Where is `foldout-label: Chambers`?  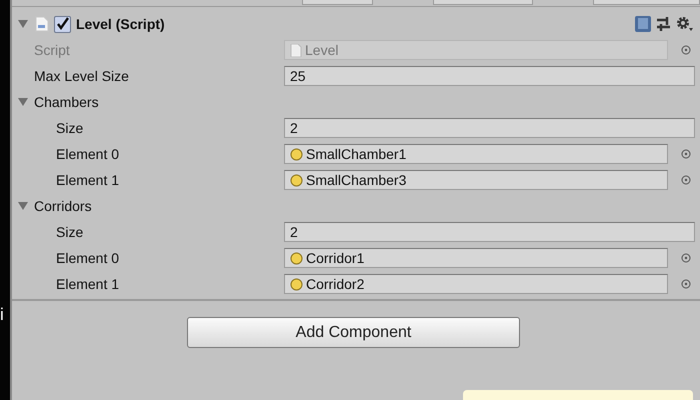 foldout-label: Chambers is located at coordinates (66, 102).